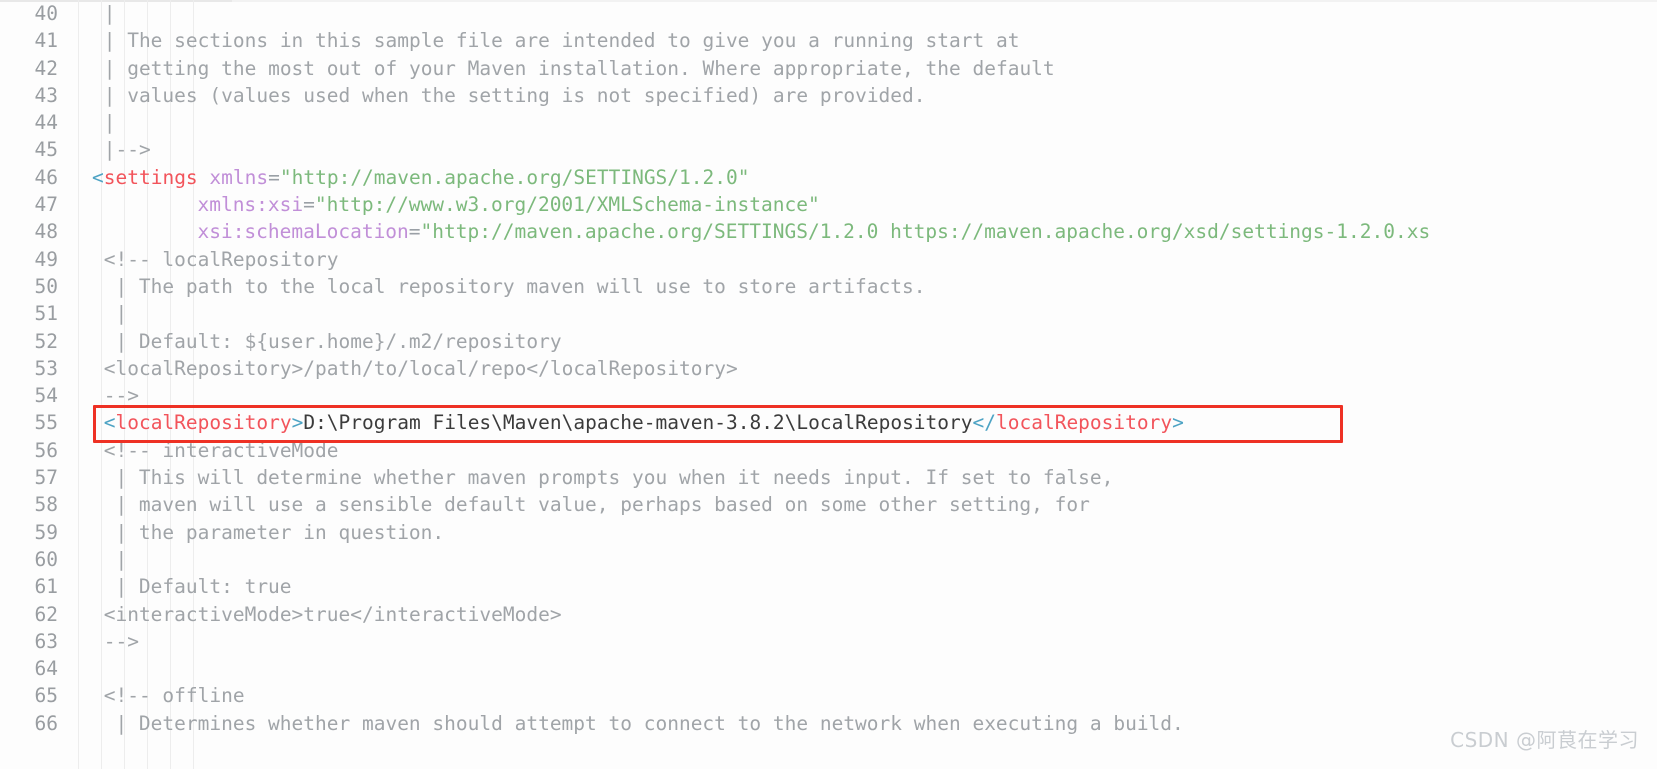  I want to click on line-number: 54, so click(46, 396).